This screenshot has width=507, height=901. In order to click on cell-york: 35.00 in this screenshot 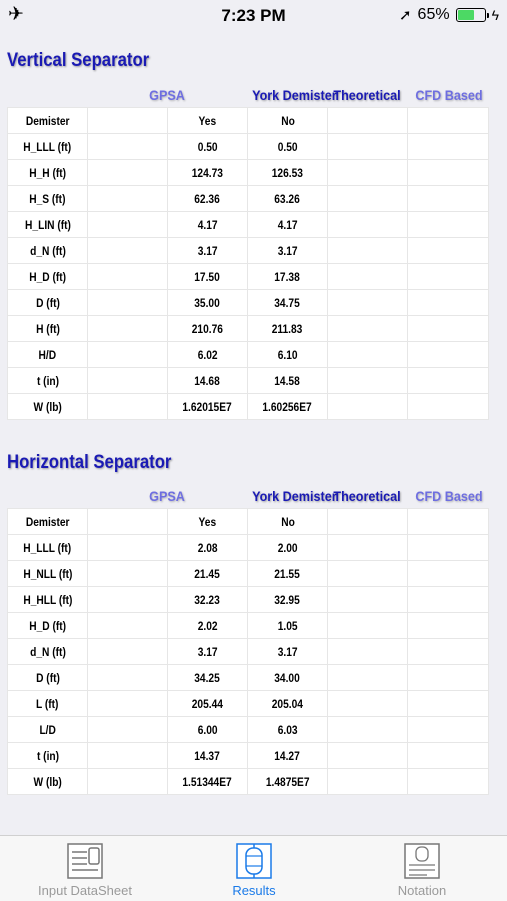, I will do `click(207, 302)`.